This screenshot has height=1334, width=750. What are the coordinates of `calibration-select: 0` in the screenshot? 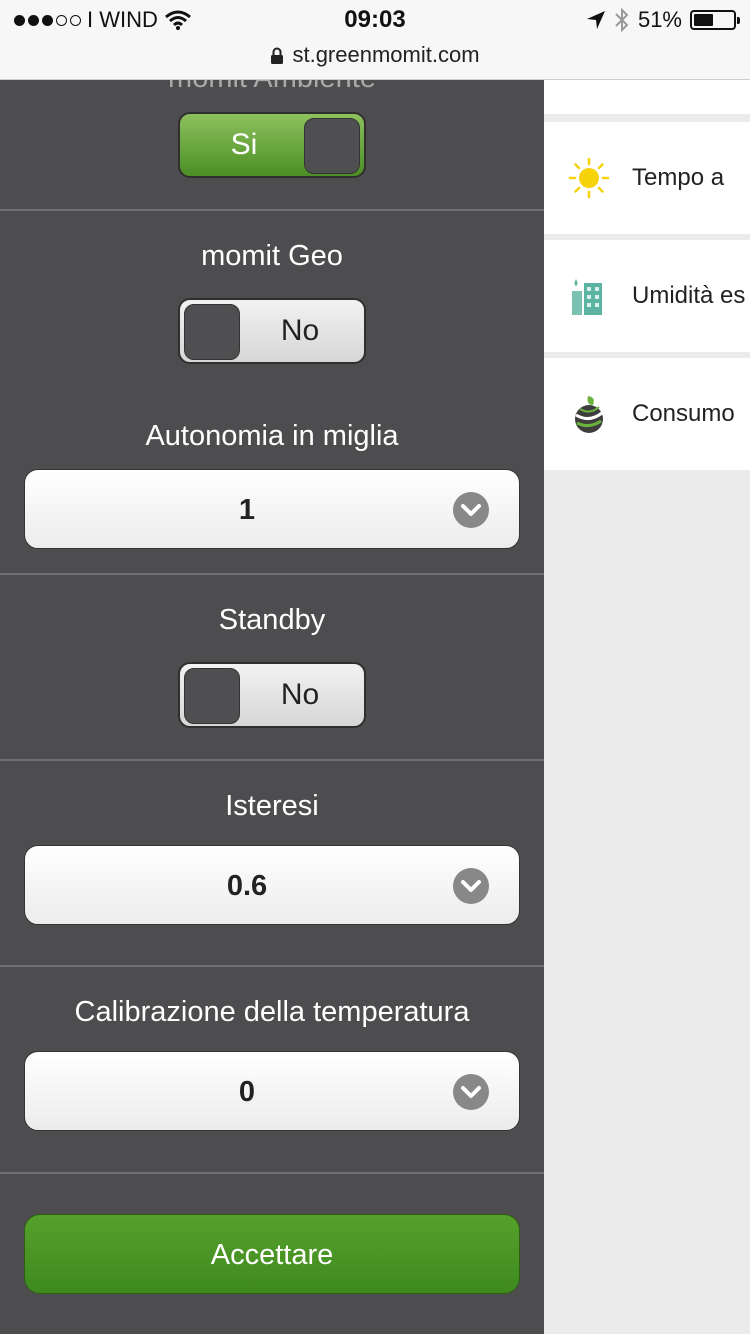 It's located at (272, 1091).